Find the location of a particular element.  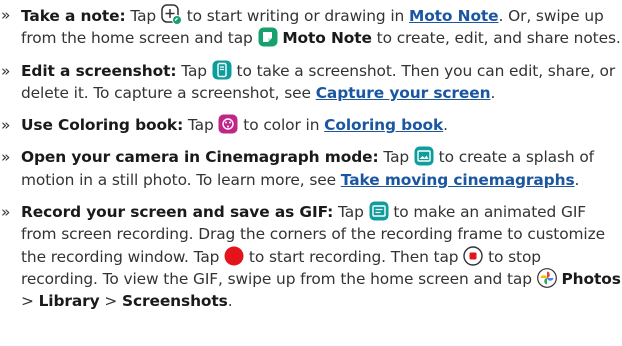

moto-note-label: Moto Note is located at coordinates (327, 38).